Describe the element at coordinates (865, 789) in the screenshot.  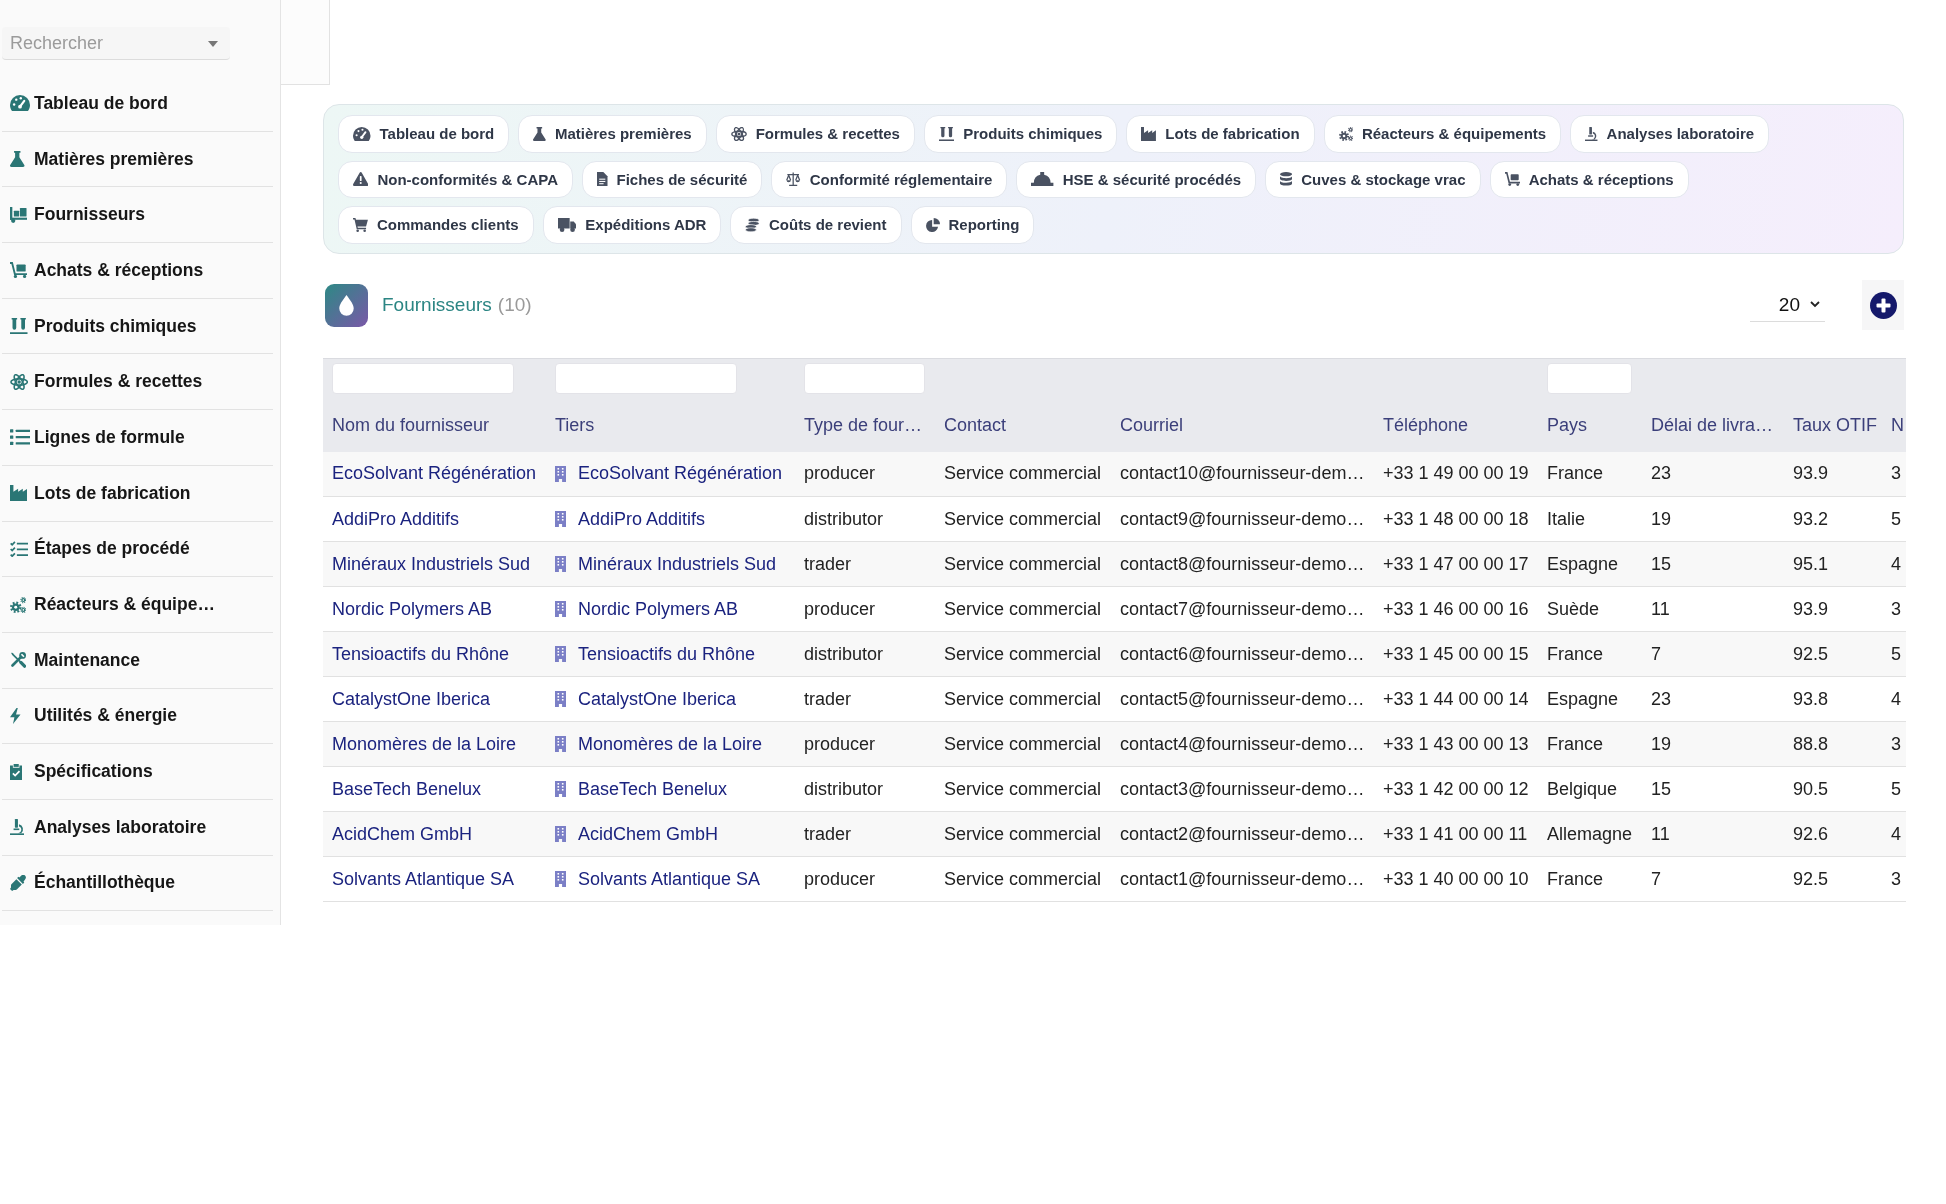
I see `table-cell: distributor` at that location.